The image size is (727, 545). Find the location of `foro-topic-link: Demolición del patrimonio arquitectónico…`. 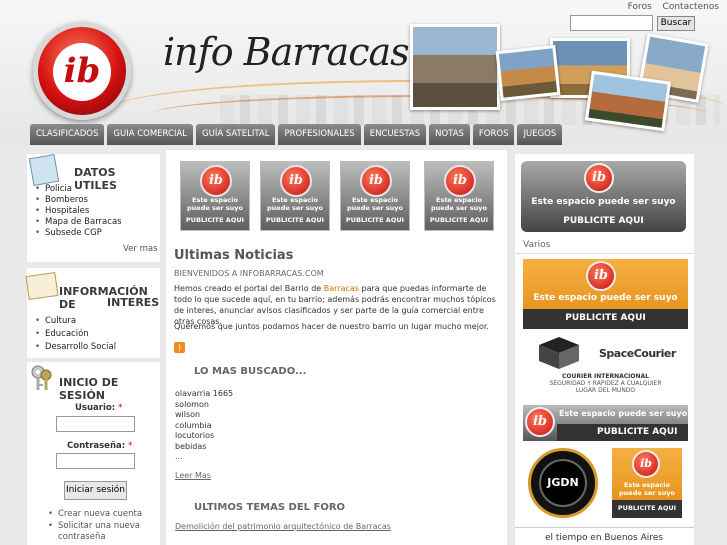

foro-topic-link: Demolición del patrimonio arquitectónico… is located at coordinates (283, 526).